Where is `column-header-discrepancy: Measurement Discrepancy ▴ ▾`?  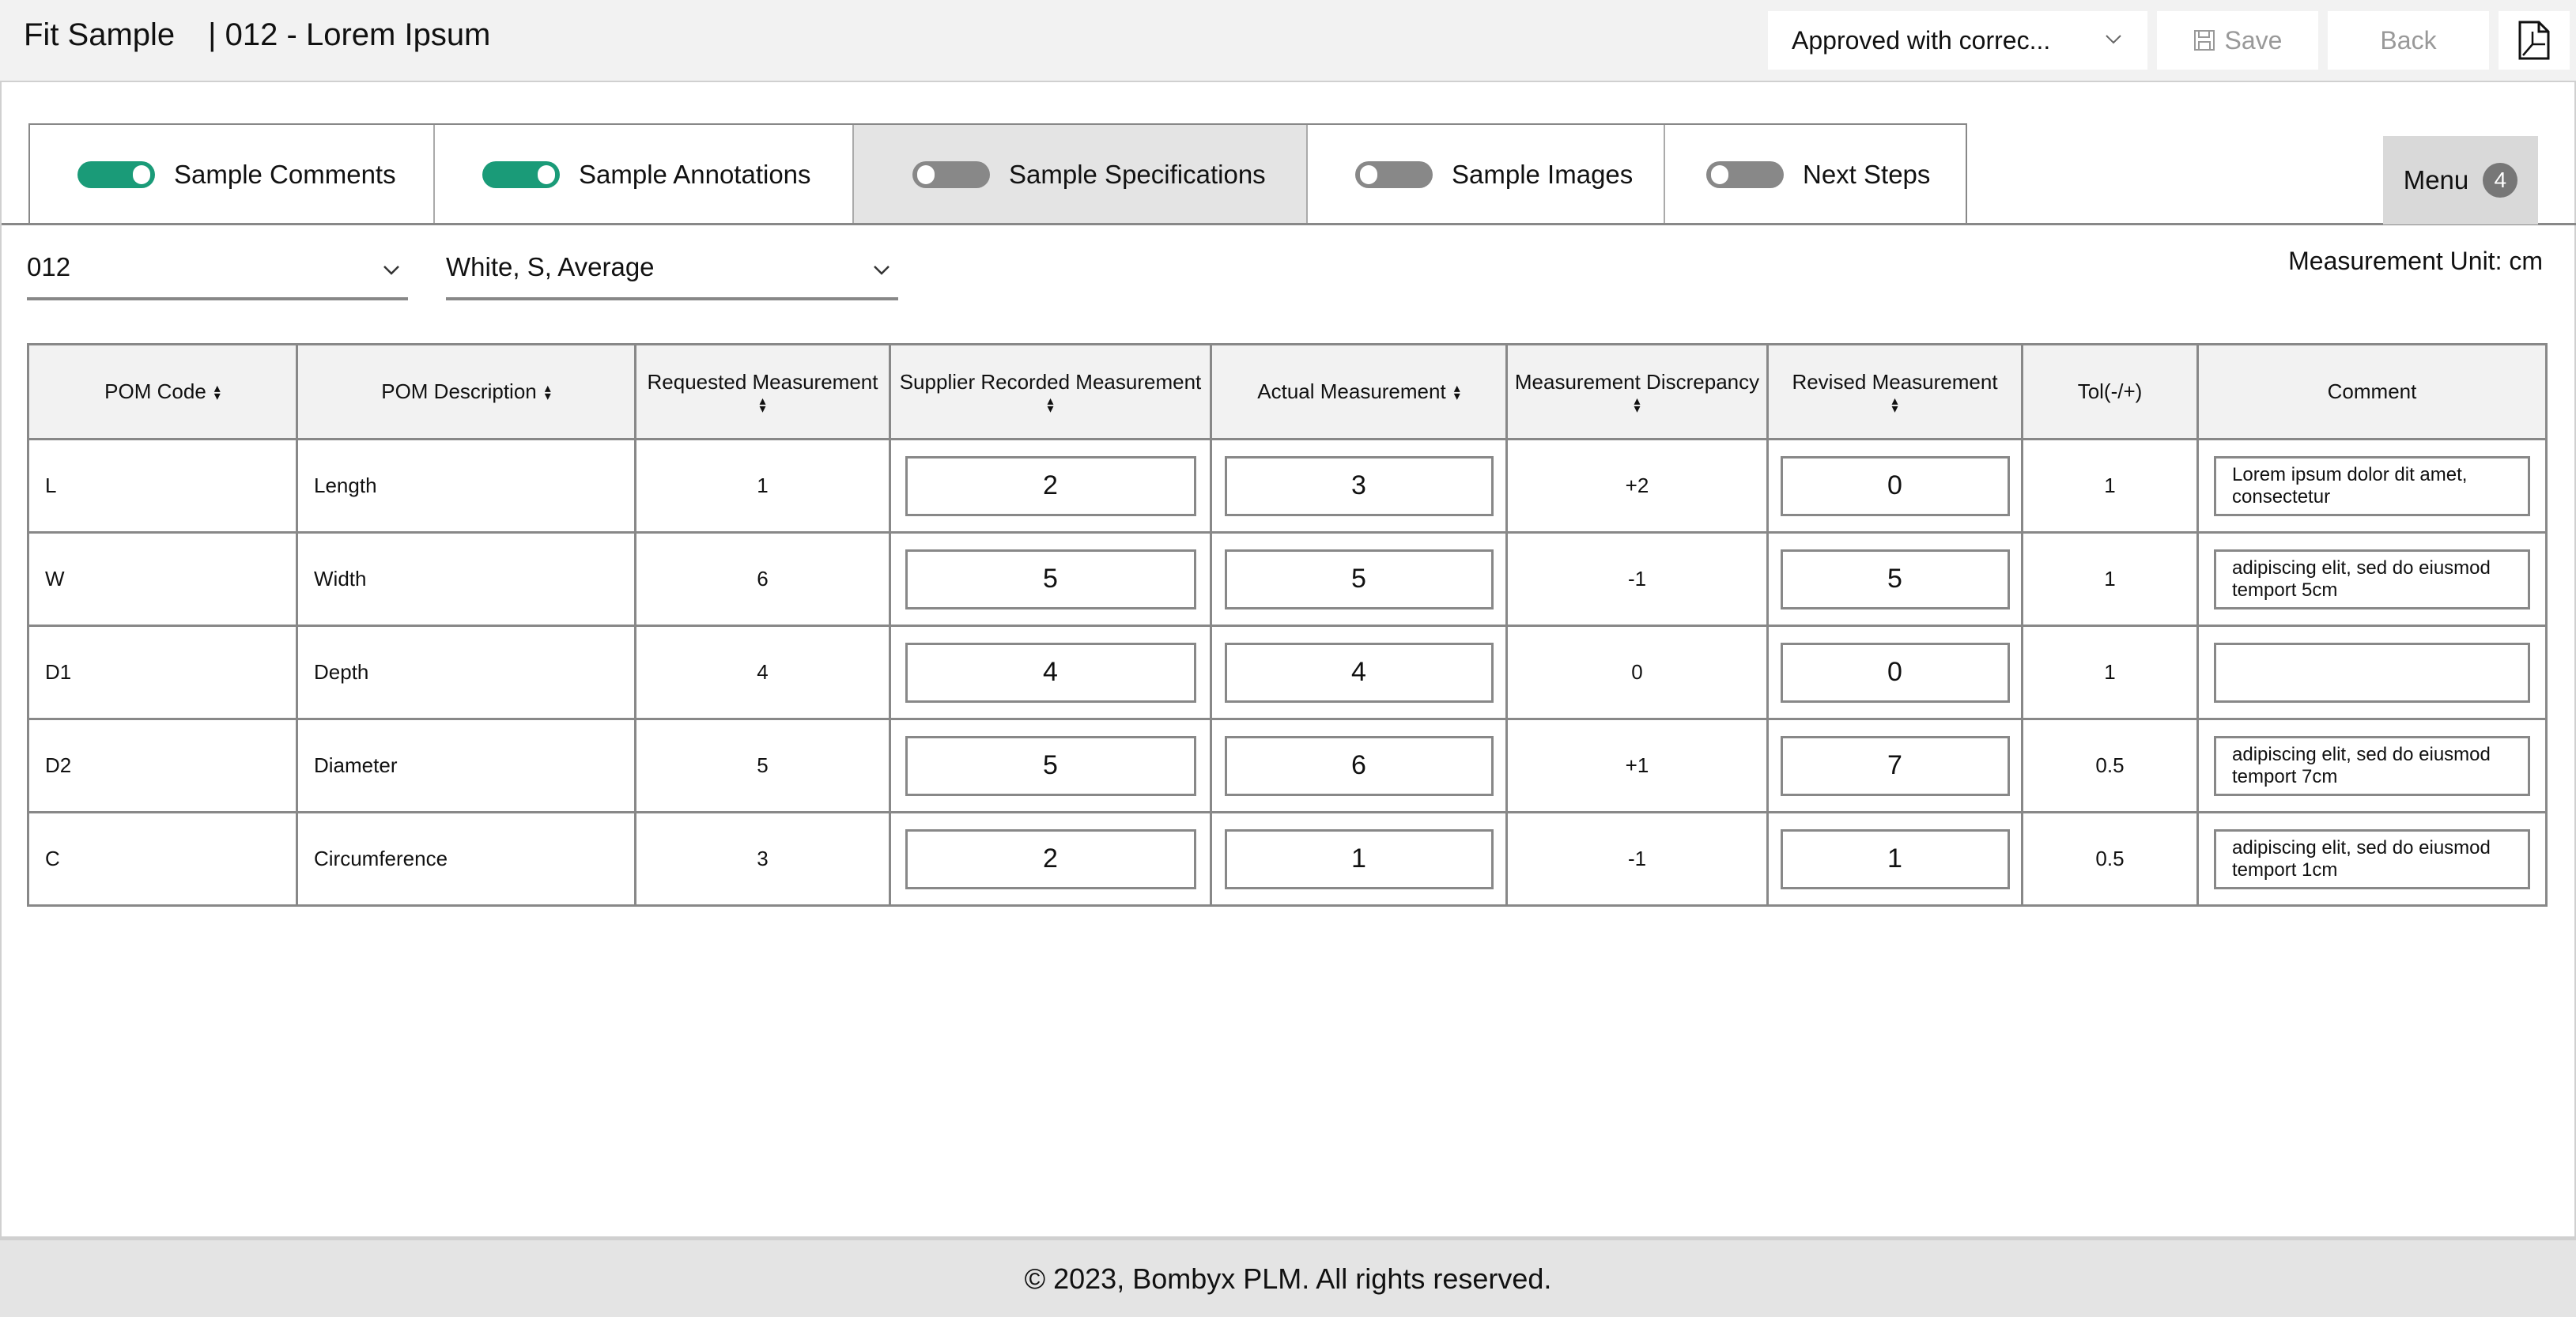 column-header-discrepancy: Measurement Discrepancy ▴ ▾ is located at coordinates (1637, 391).